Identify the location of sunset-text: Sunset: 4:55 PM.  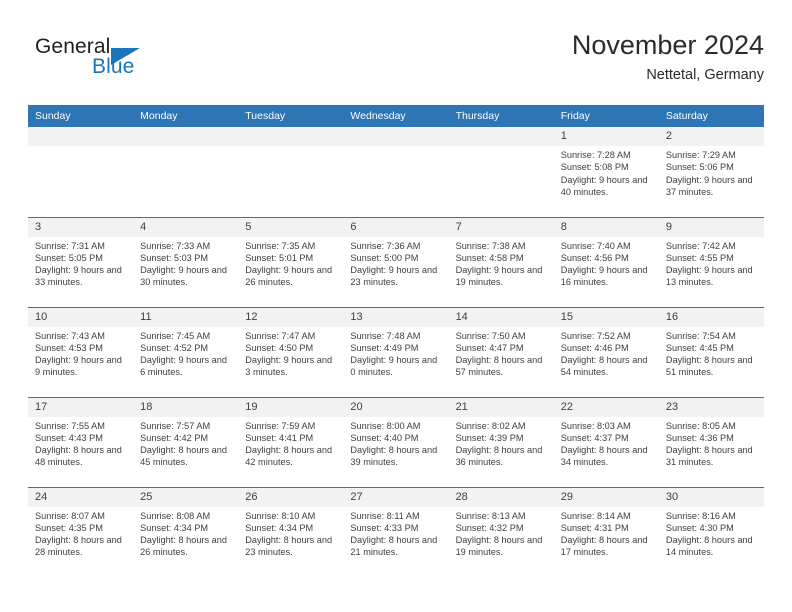
(699, 257).